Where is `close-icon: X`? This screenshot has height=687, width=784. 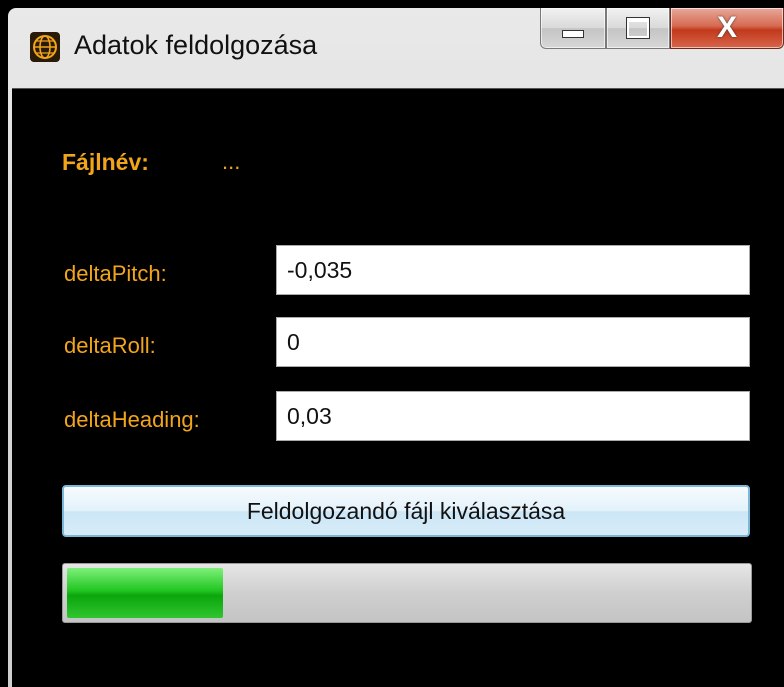
close-icon: X is located at coordinates (726, 27).